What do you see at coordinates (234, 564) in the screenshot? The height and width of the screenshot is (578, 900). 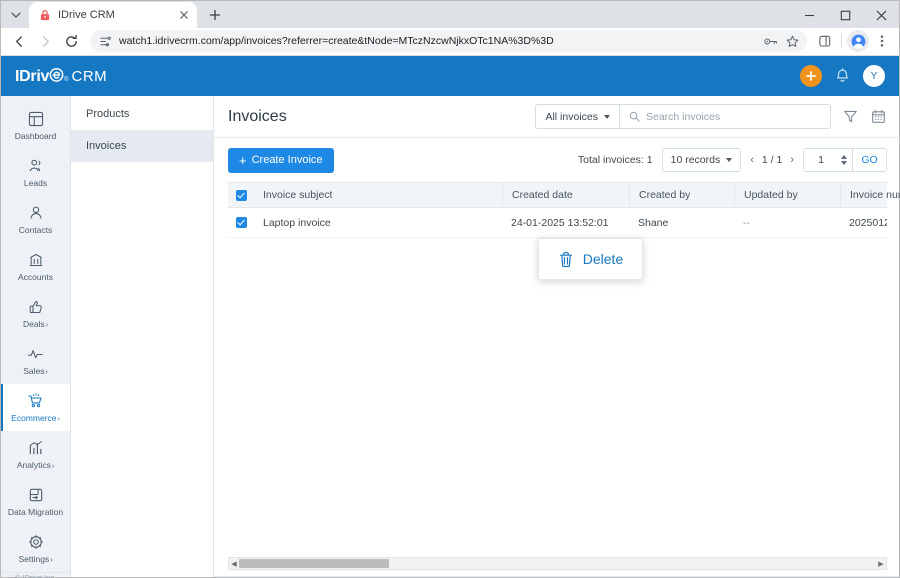 I see `scroll-left-arrow-icon: ◀` at bounding box center [234, 564].